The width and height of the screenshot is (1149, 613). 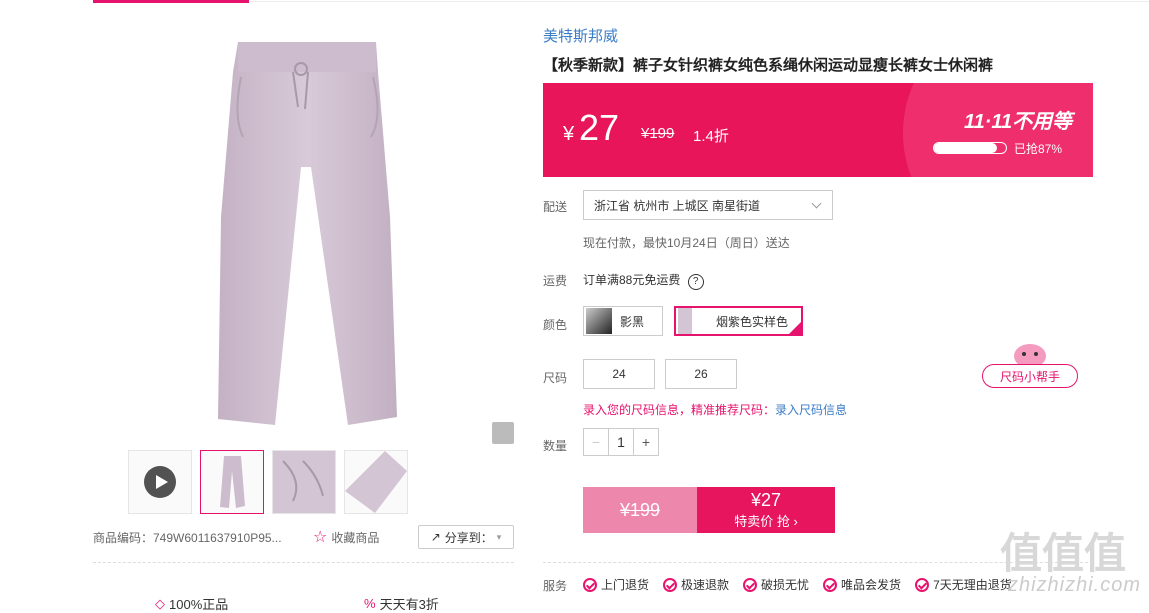 I want to click on favorite-button: ☆ 收藏商品, so click(x=346, y=537).